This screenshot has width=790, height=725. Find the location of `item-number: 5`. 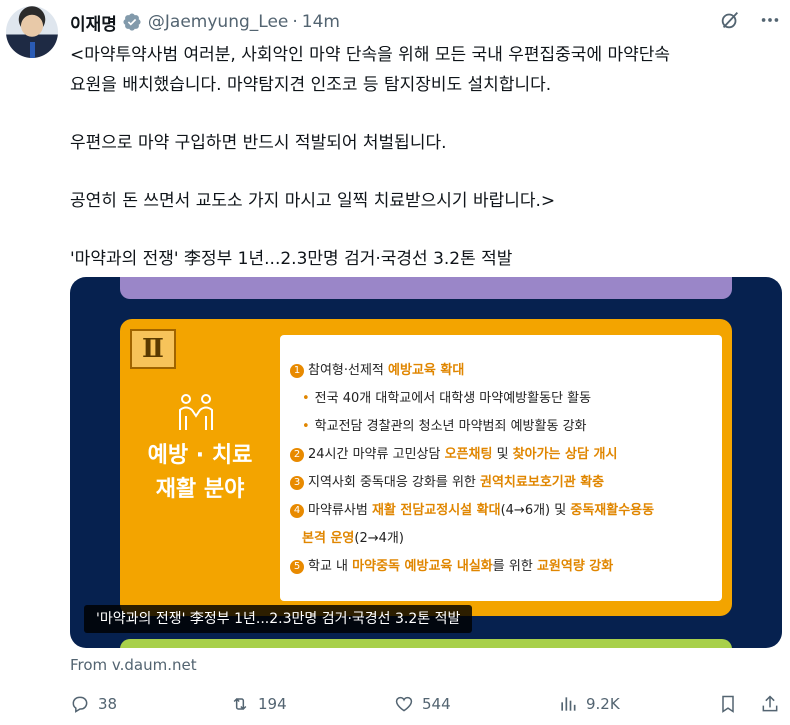

item-number: 5 is located at coordinates (297, 567).